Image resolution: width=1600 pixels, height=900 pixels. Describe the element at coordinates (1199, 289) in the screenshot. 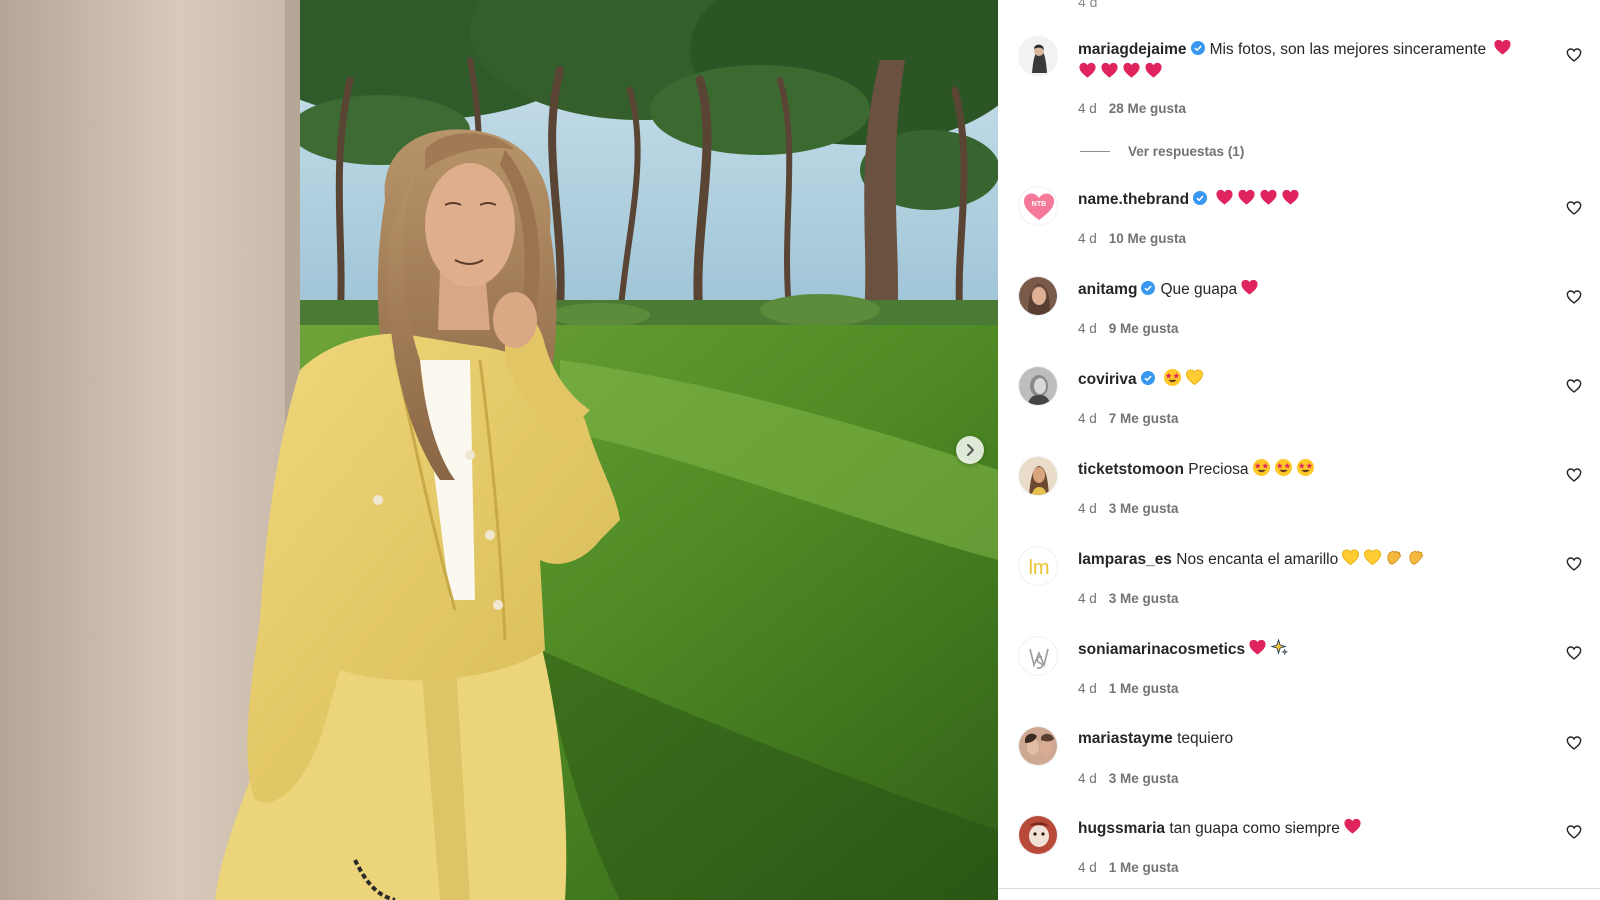

I see `comment-text: Que guapa` at that location.